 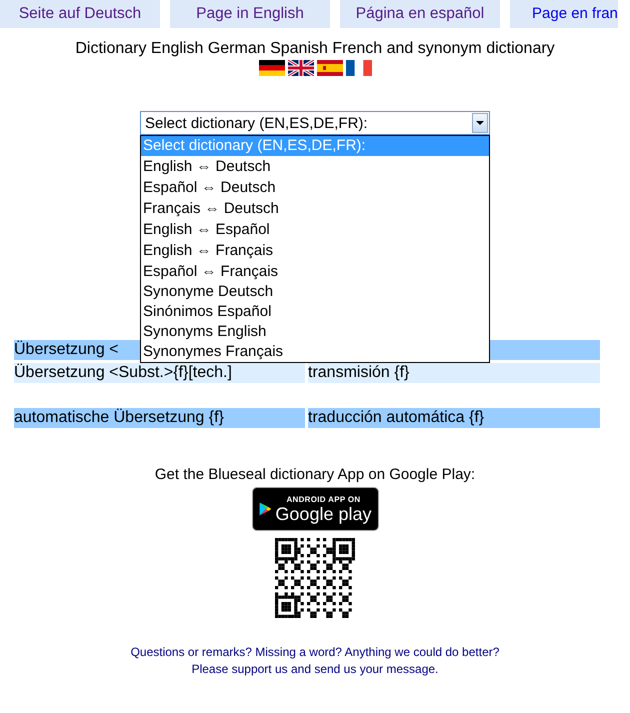 I want to click on app-promo-text: Get the Blueseal dictionary App on Google Play:, so click(x=315, y=474).